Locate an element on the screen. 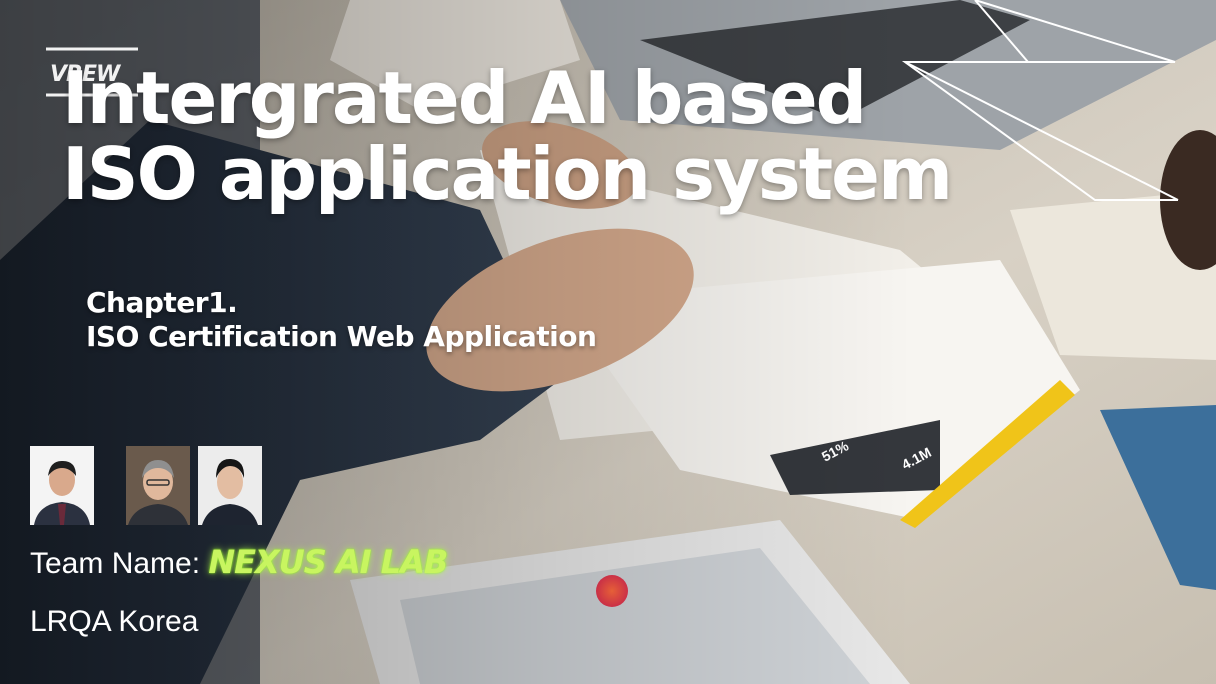  chapter-number: Chapter1. is located at coordinates (162, 302).